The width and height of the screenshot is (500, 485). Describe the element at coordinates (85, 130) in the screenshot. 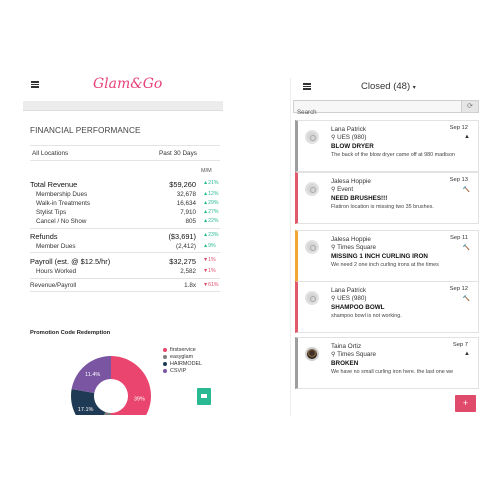

I see `page-title: FINANCIAL PERFORMANCE` at that location.